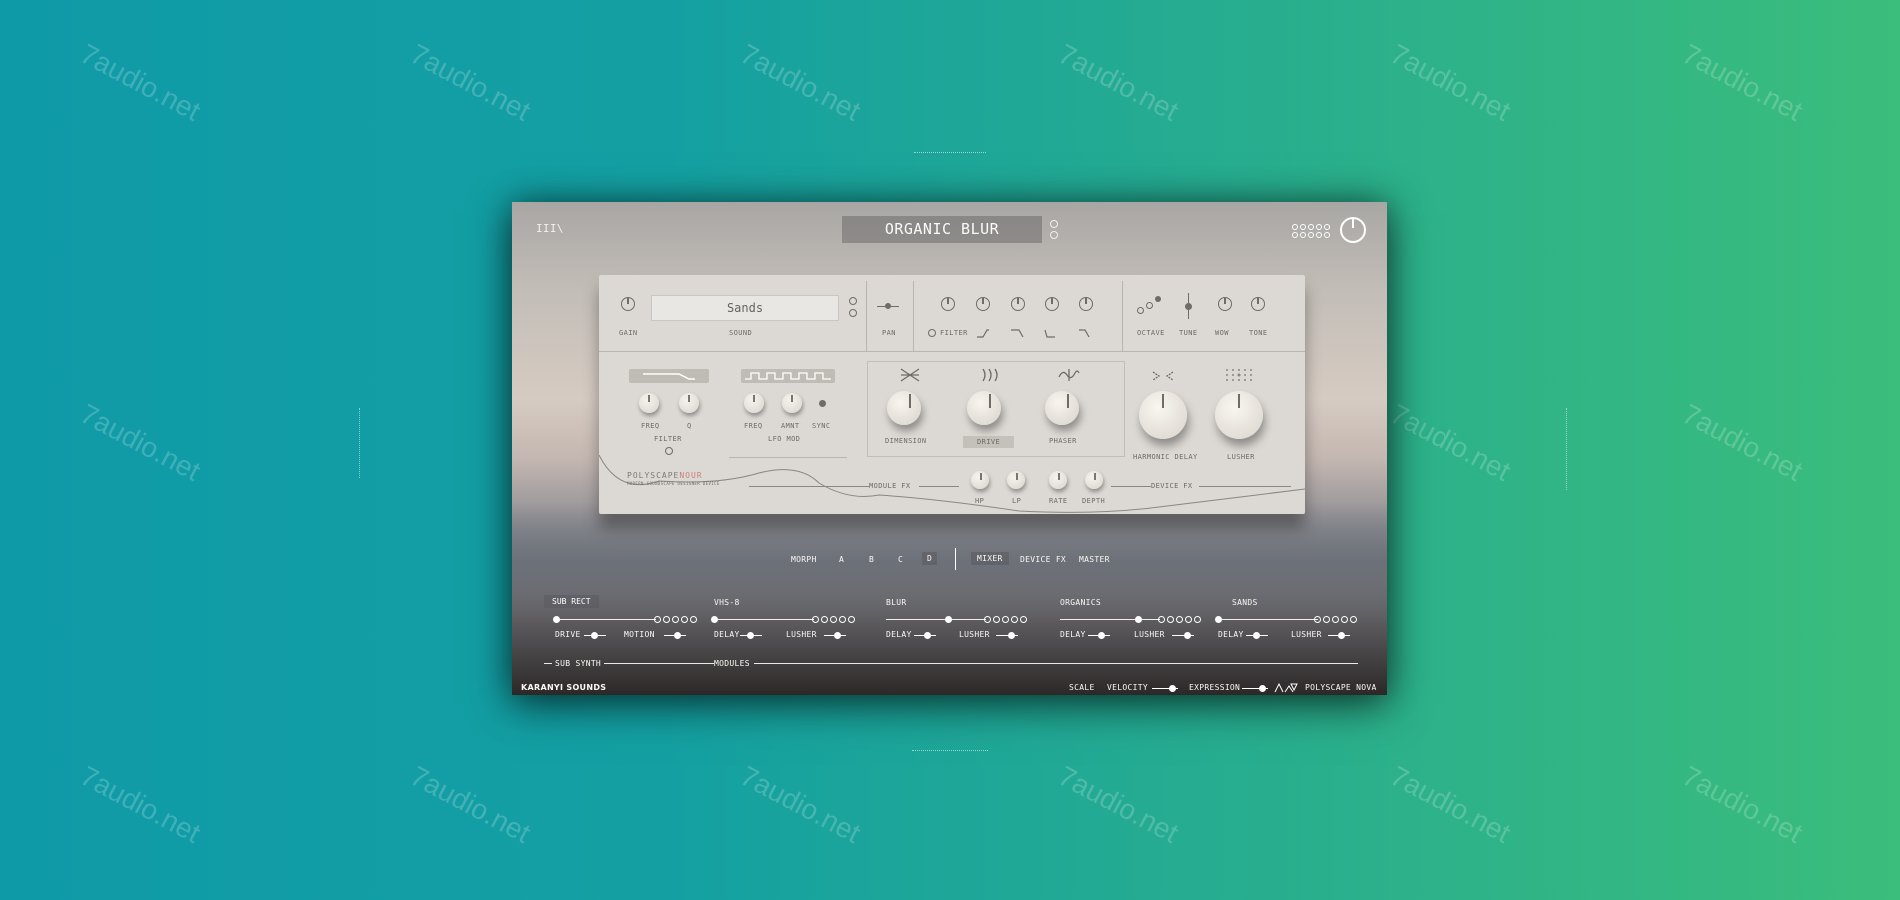 The height and width of the screenshot is (900, 1900). What do you see at coordinates (741, 333) in the screenshot?
I see `sound-label: SOUND` at bounding box center [741, 333].